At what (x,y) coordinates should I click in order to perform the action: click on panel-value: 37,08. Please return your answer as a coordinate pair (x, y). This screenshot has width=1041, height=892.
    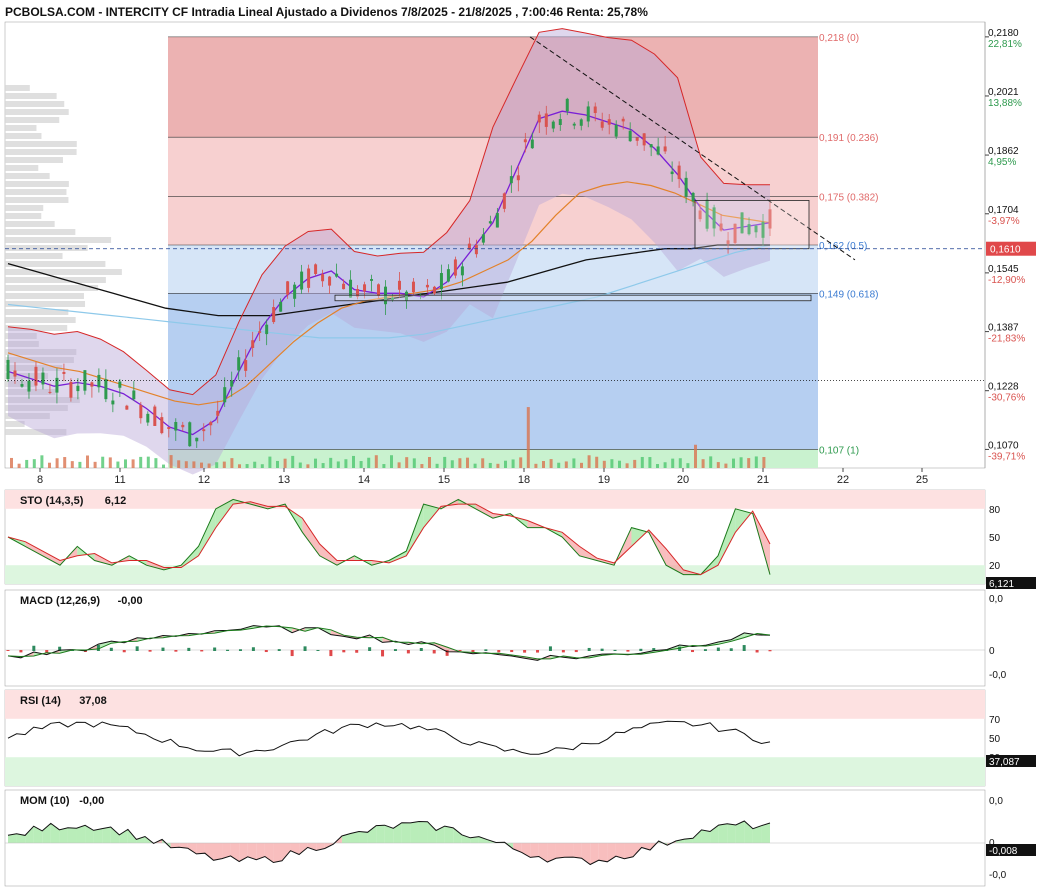
    Looking at the image, I should click on (93, 701).